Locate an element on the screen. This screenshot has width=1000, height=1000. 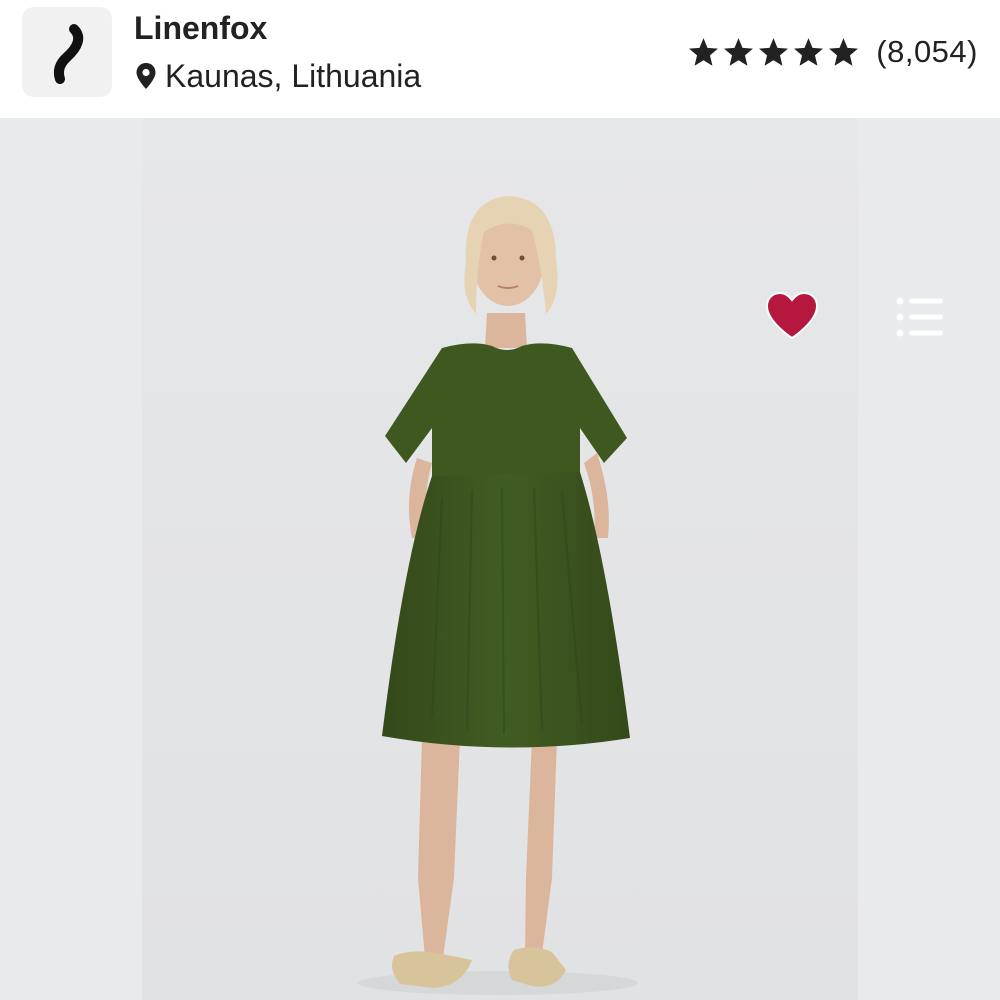
list-menu-icon is located at coordinates (919, 317).